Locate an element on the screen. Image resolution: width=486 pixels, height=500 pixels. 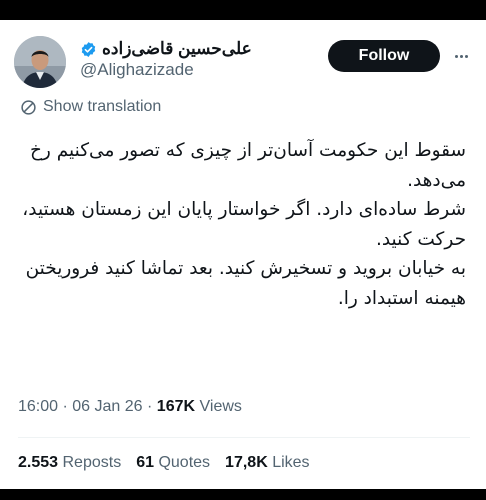
quotes-stat: 61 Quotes is located at coordinates (173, 463).